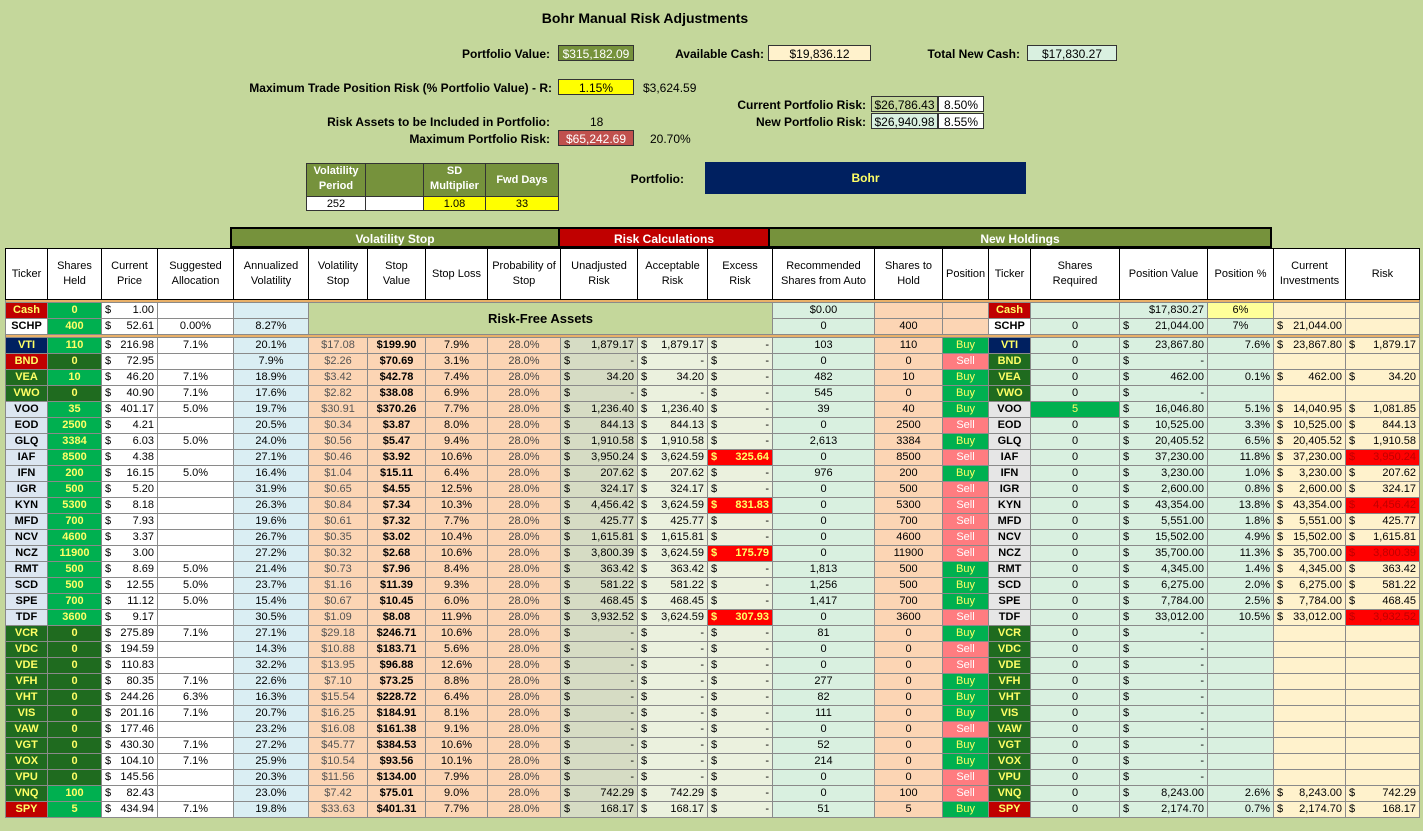 This screenshot has width=1423, height=831. What do you see at coordinates (74, 553) in the screenshot?
I see `cell-shares-held: 11900` at bounding box center [74, 553].